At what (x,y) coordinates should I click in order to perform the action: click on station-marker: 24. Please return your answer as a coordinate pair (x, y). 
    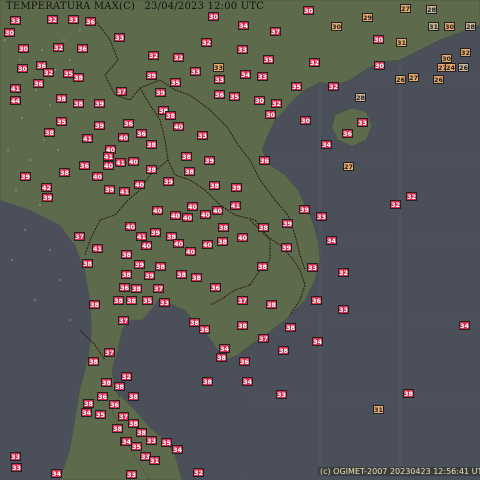
    Looking at the image, I should click on (450, 67).